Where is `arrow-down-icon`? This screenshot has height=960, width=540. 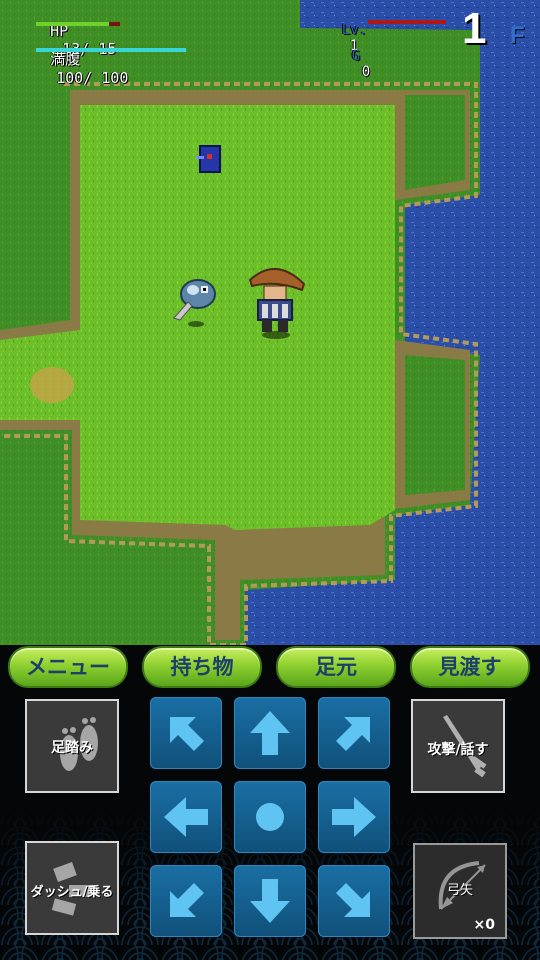 arrow-down-icon is located at coordinates (270, 901).